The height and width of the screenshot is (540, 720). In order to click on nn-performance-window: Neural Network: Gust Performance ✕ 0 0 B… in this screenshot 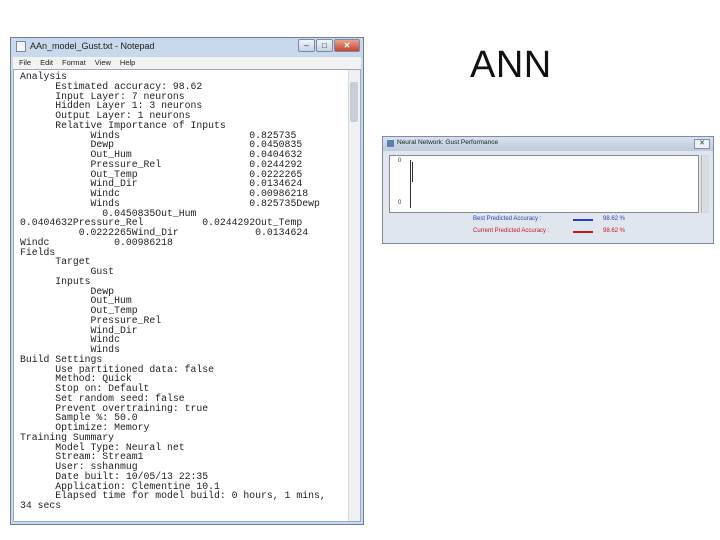, I will do `click(548, 190)`.